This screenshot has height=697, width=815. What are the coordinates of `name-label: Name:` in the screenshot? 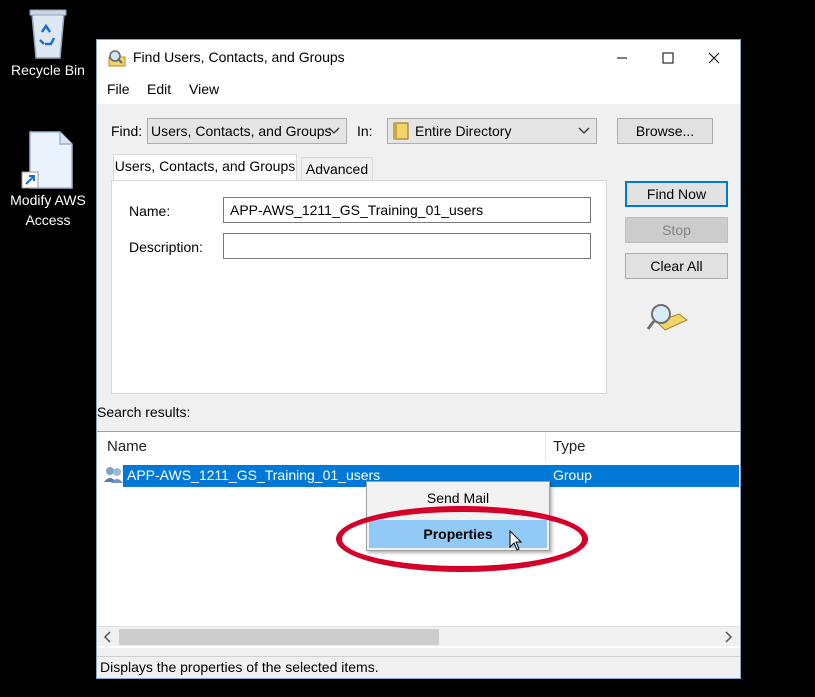 It's located at (150, 211).